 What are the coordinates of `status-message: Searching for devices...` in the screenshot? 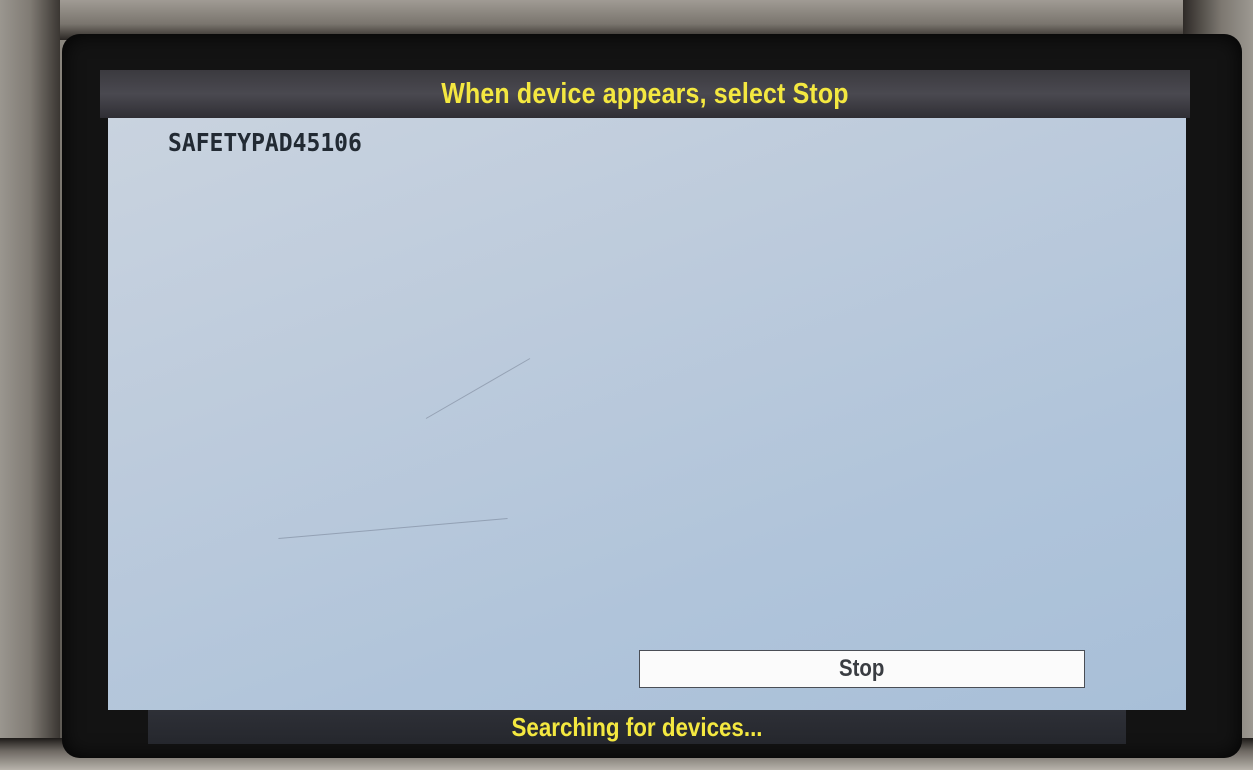 It's located at (637, 727).